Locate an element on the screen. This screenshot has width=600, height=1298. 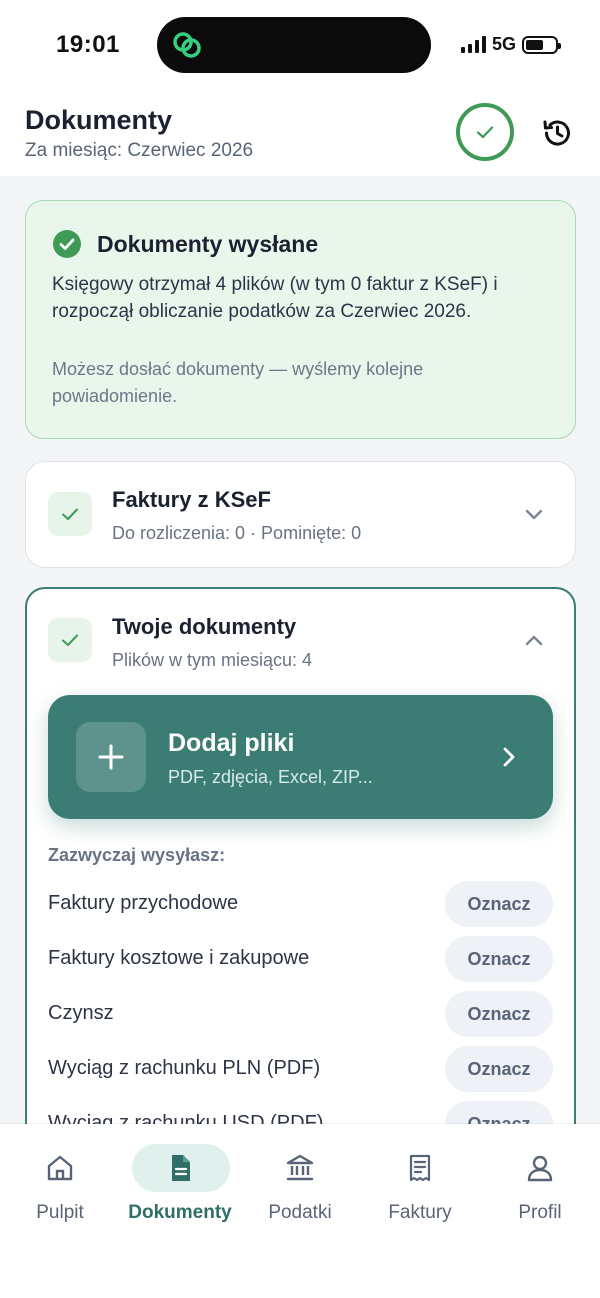
sent-title-row: Dokumenty wysłane is located at coordinates (185, 244).